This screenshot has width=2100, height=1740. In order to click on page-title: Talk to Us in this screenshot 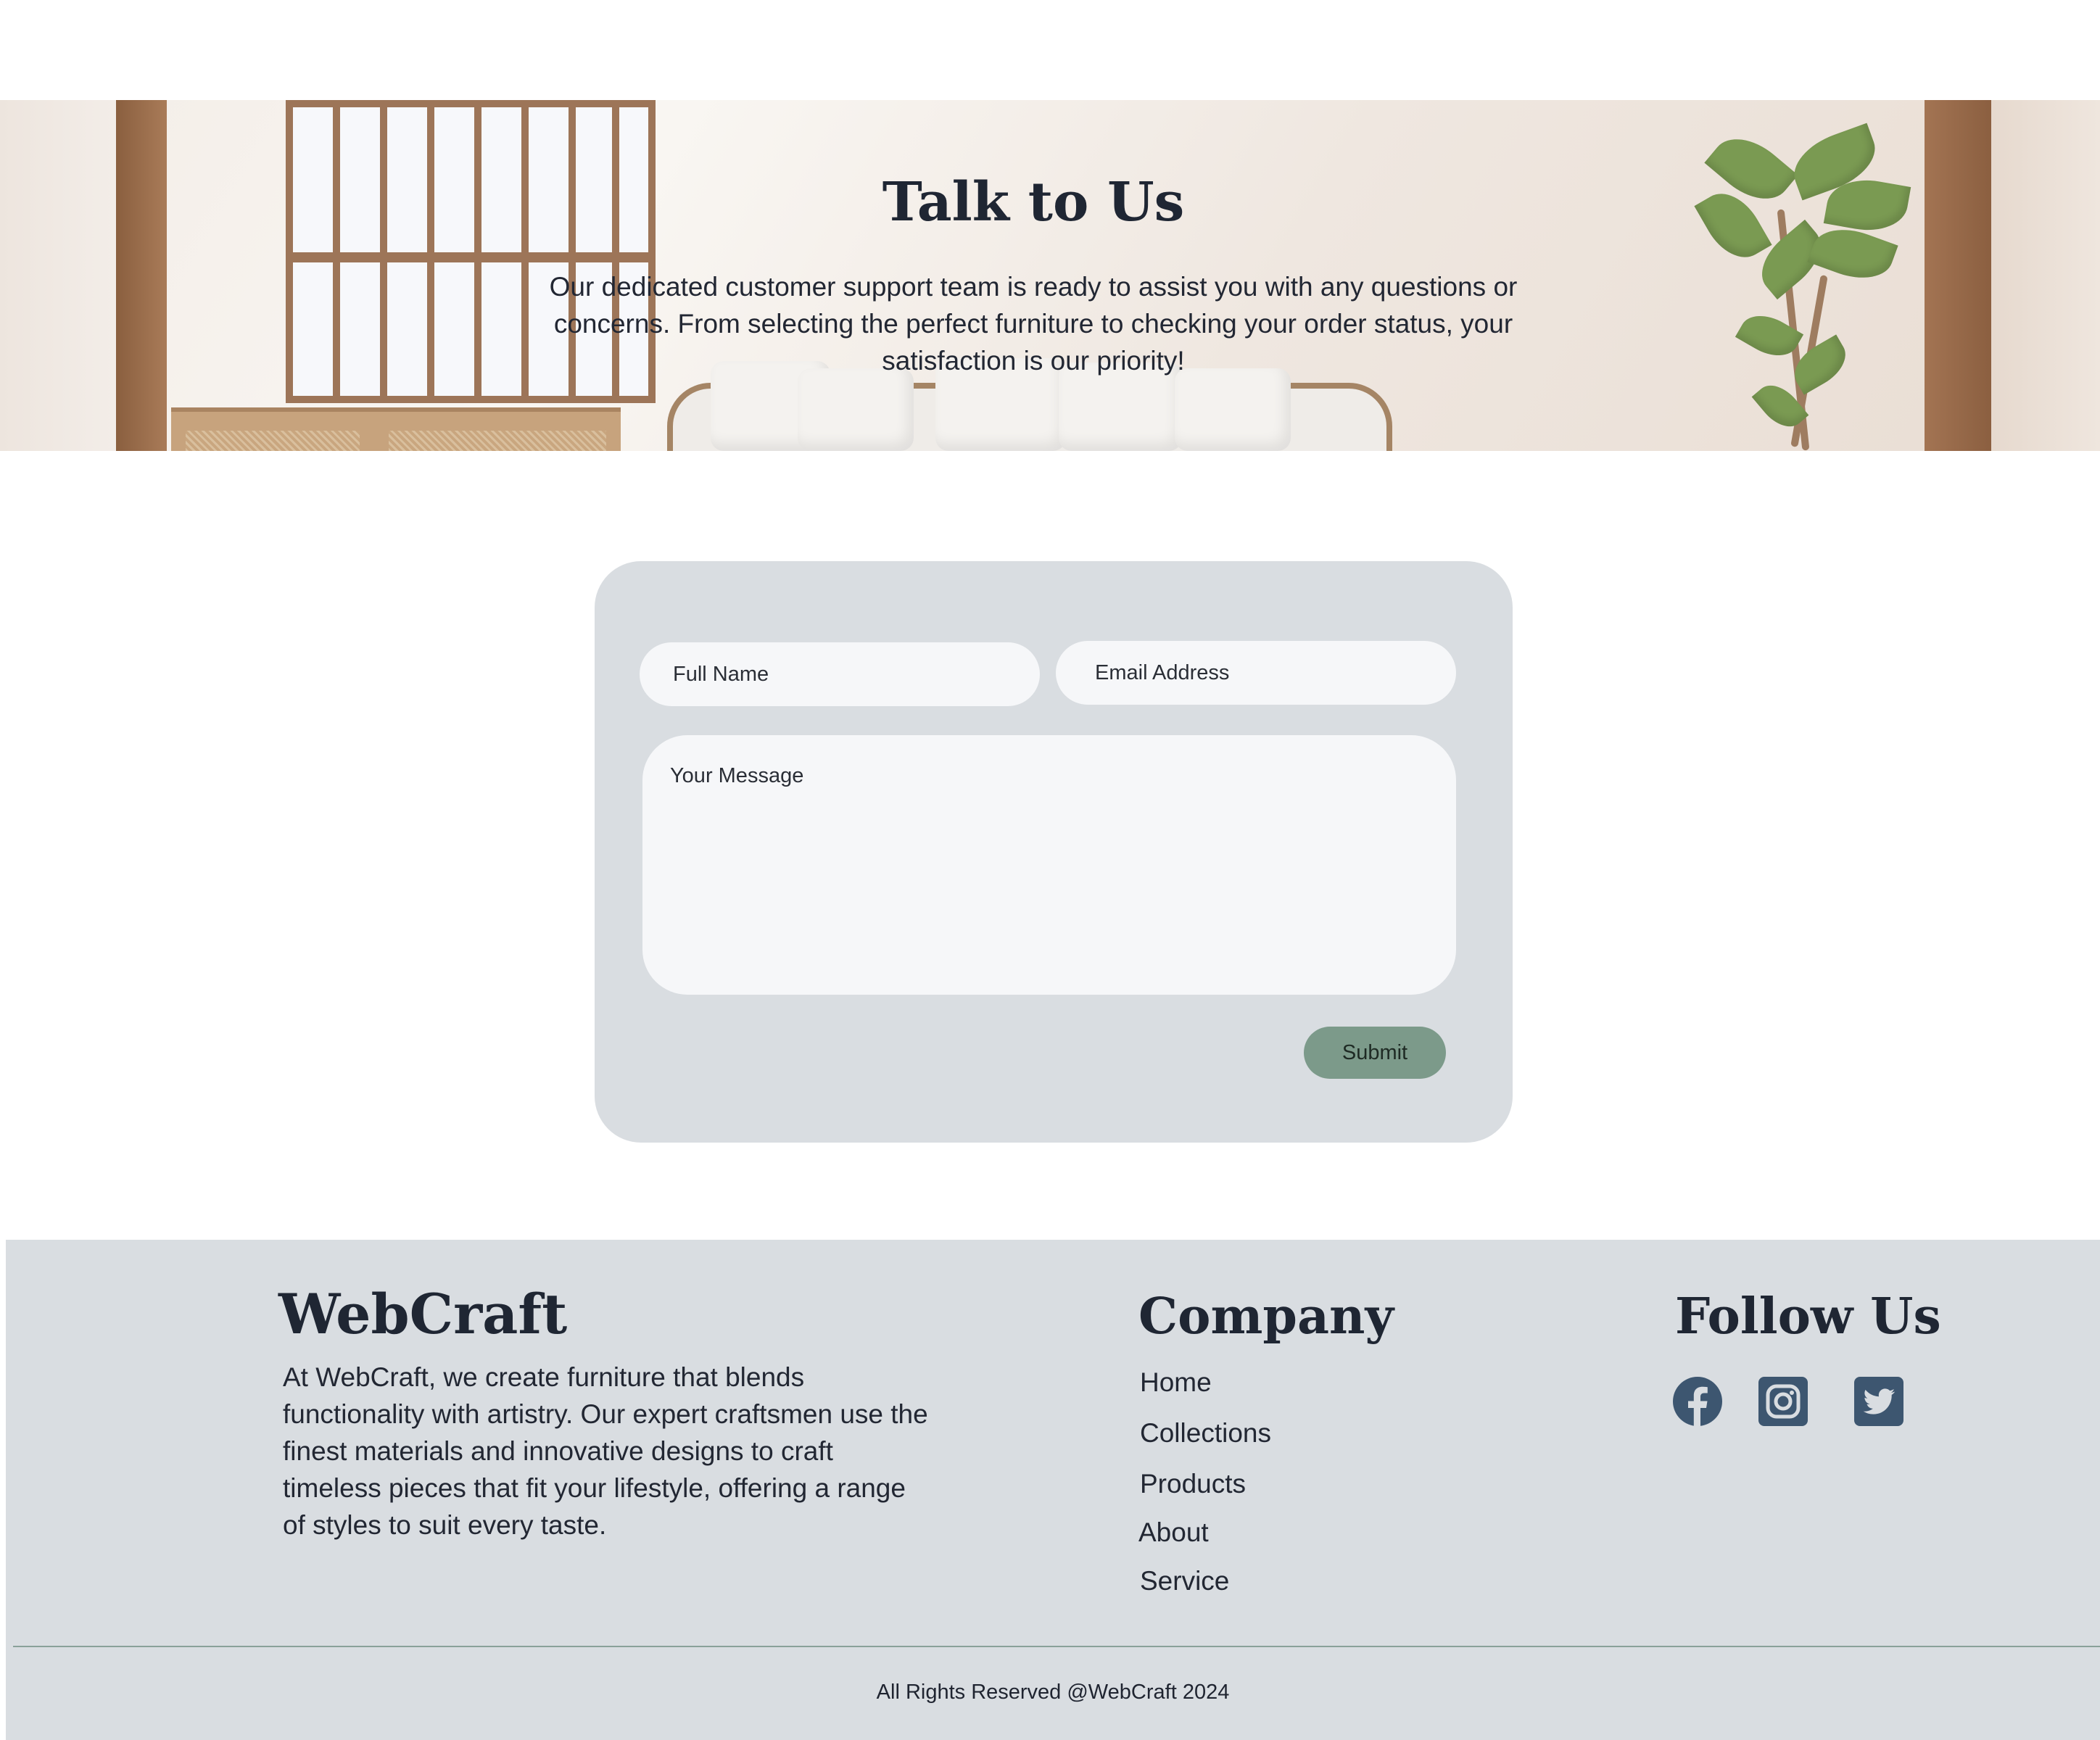, I will do `click(1033, 202)`.